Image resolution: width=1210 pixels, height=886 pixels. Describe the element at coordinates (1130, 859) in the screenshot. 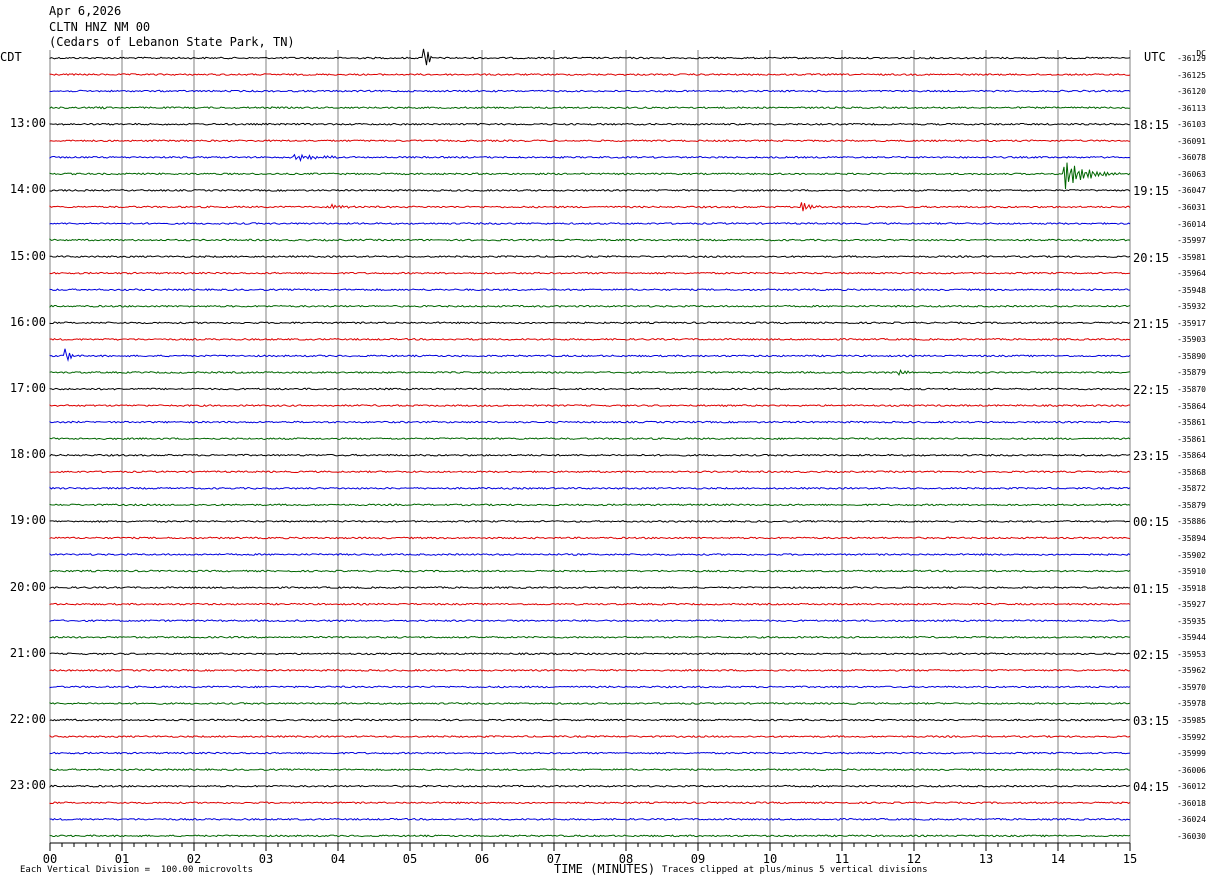

I see `x-tick-label: 15` at that location.